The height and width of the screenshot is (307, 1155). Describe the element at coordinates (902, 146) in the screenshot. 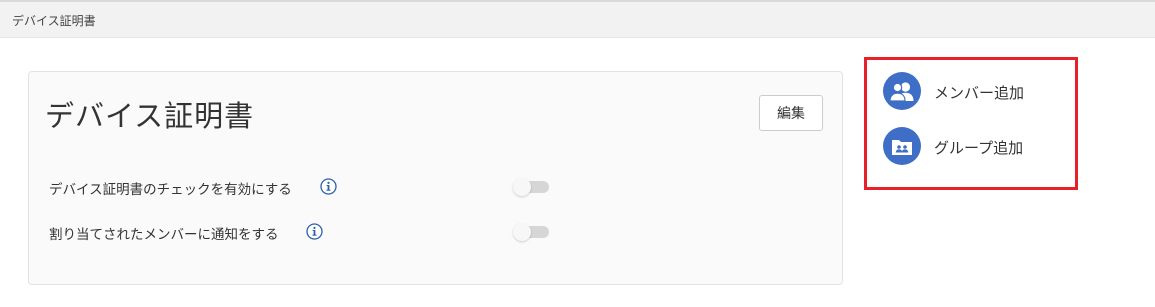

I see `group-folder-icon` at that location.